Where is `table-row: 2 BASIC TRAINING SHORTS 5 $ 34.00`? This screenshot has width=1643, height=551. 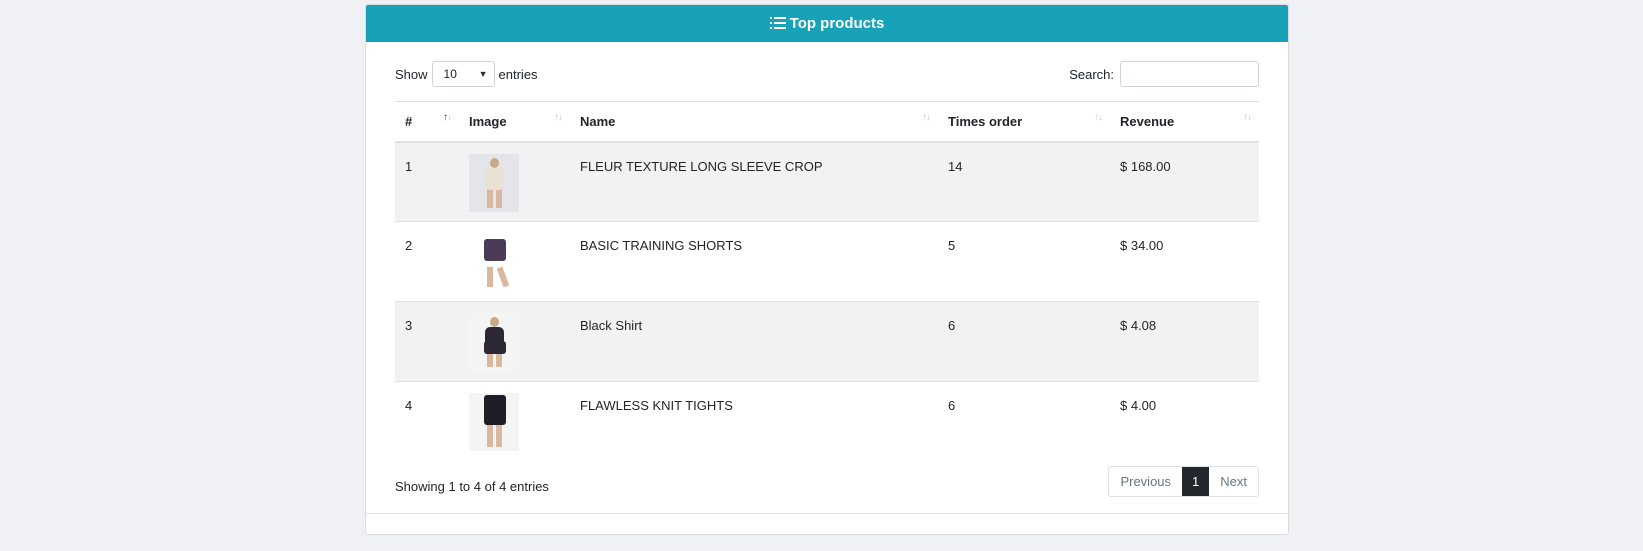
table-row: 2 BASIC TRAINING SHORTS 5 $ 34.00 is located at coordinates (827, 261).